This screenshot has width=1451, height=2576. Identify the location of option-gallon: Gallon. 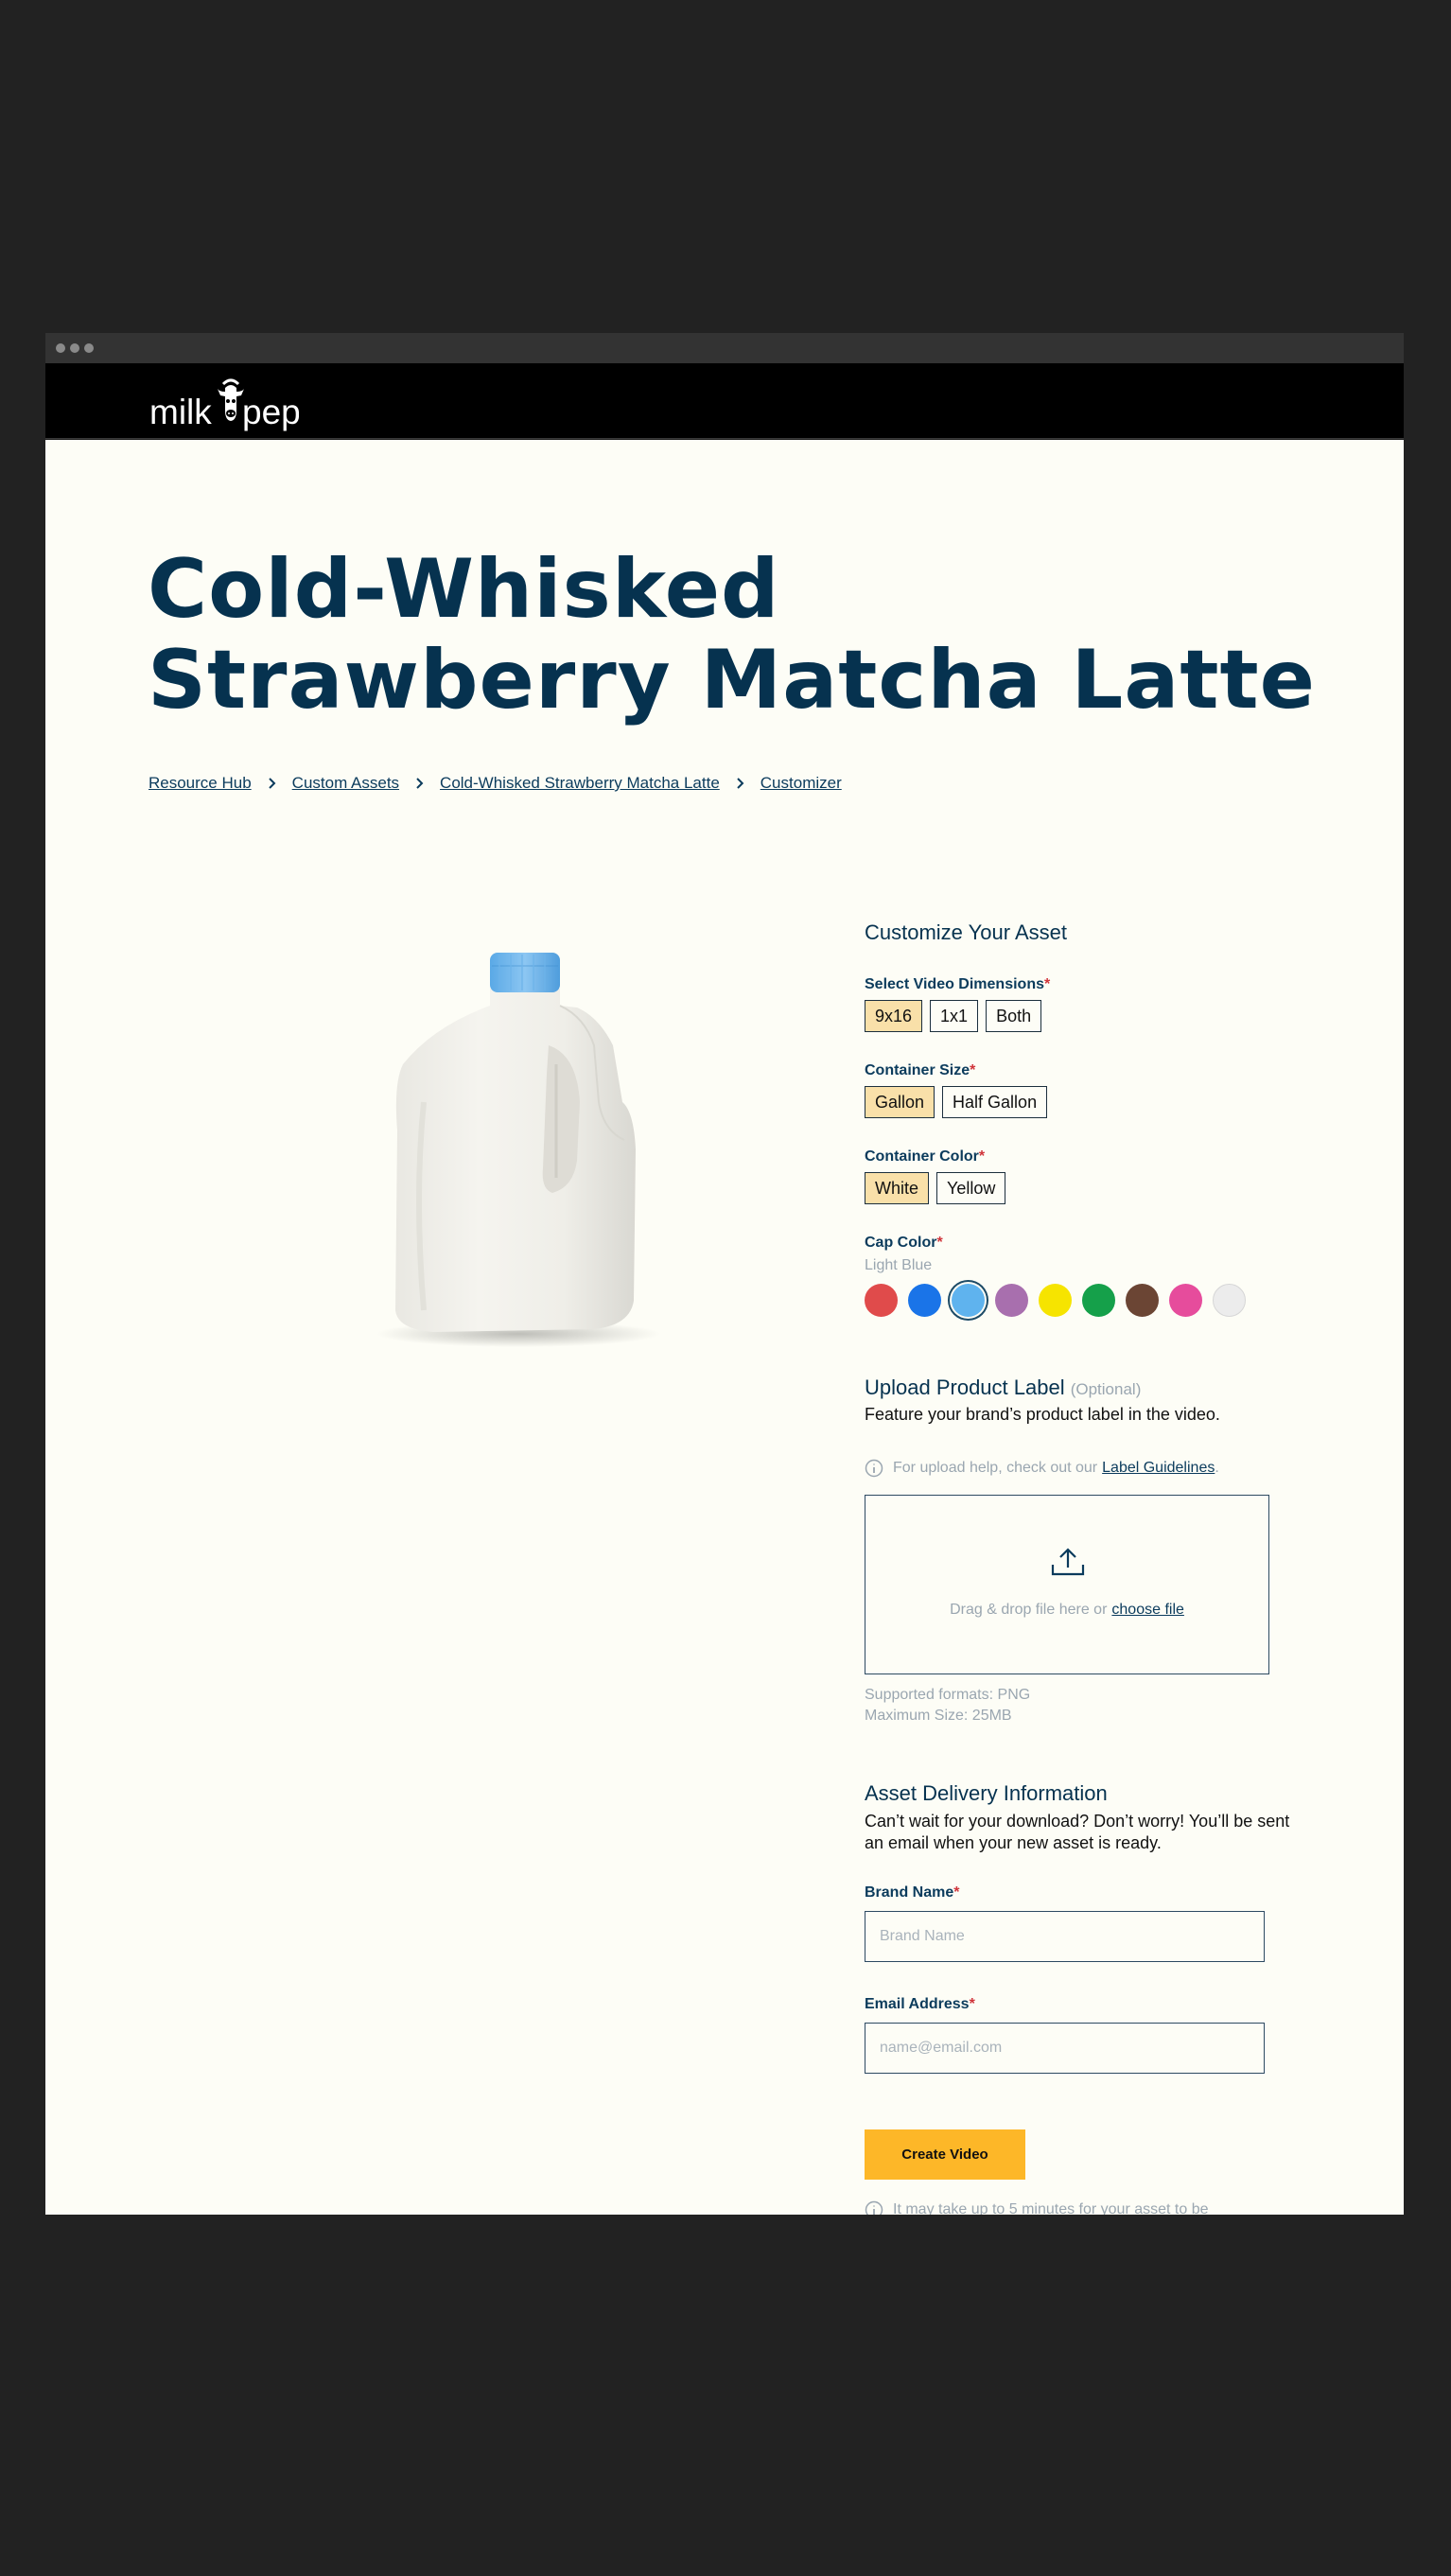
(900, 1102).